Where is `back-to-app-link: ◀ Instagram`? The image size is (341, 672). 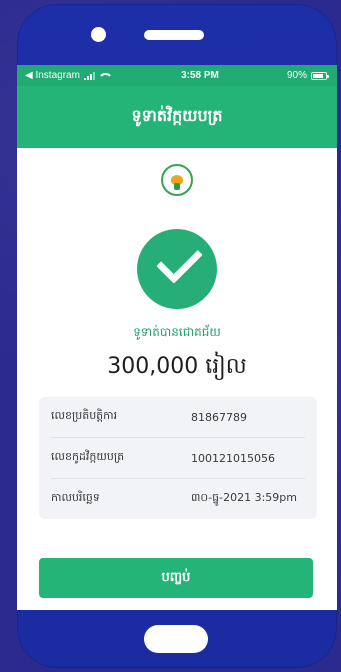 back-to-app-link: ◀ Instagram is located at coordinates (52, 75).